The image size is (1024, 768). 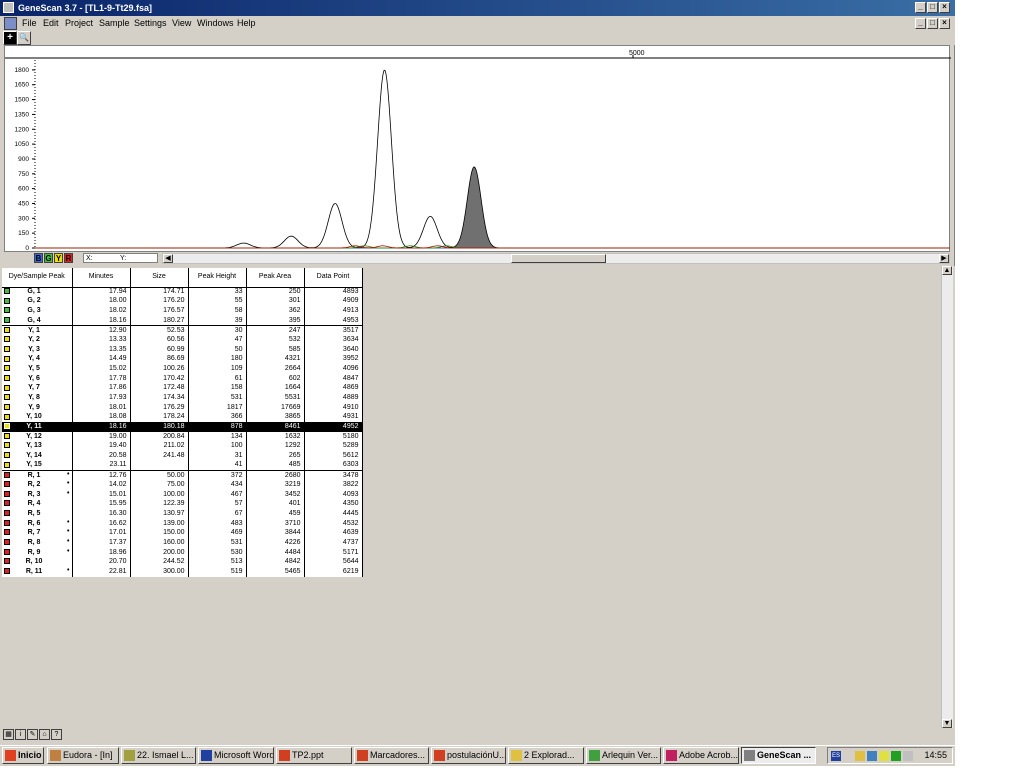 I want to click on peak-row: Y, 4 14.49 86.69 180 4321 3952, so click(x=182, y=359).